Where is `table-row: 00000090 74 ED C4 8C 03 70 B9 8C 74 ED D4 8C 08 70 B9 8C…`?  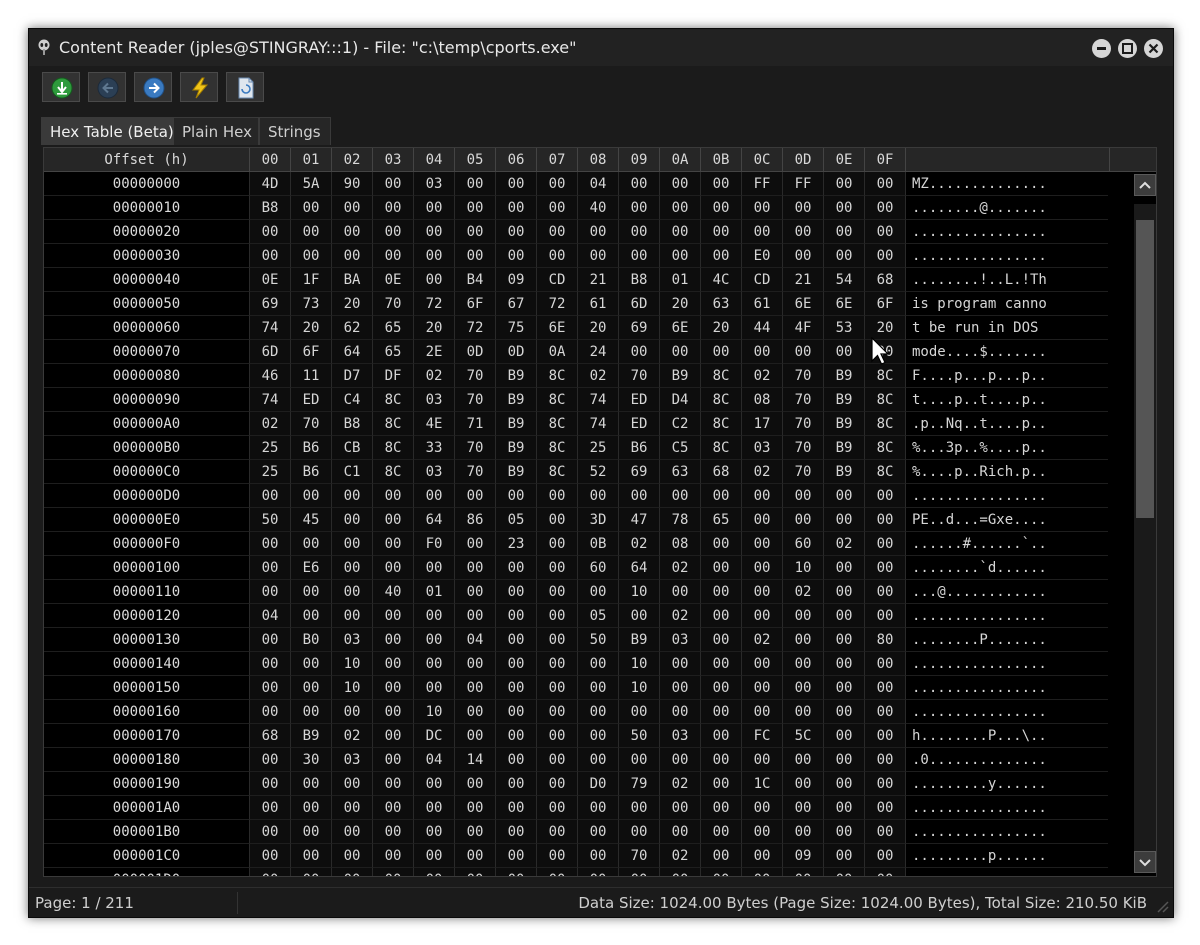
table-row: 00000090 74 ED C4 8C 03 70 B9 8C 74 ED D4 8C 08 70 B9 8C… is located at coordinates (577, 400).